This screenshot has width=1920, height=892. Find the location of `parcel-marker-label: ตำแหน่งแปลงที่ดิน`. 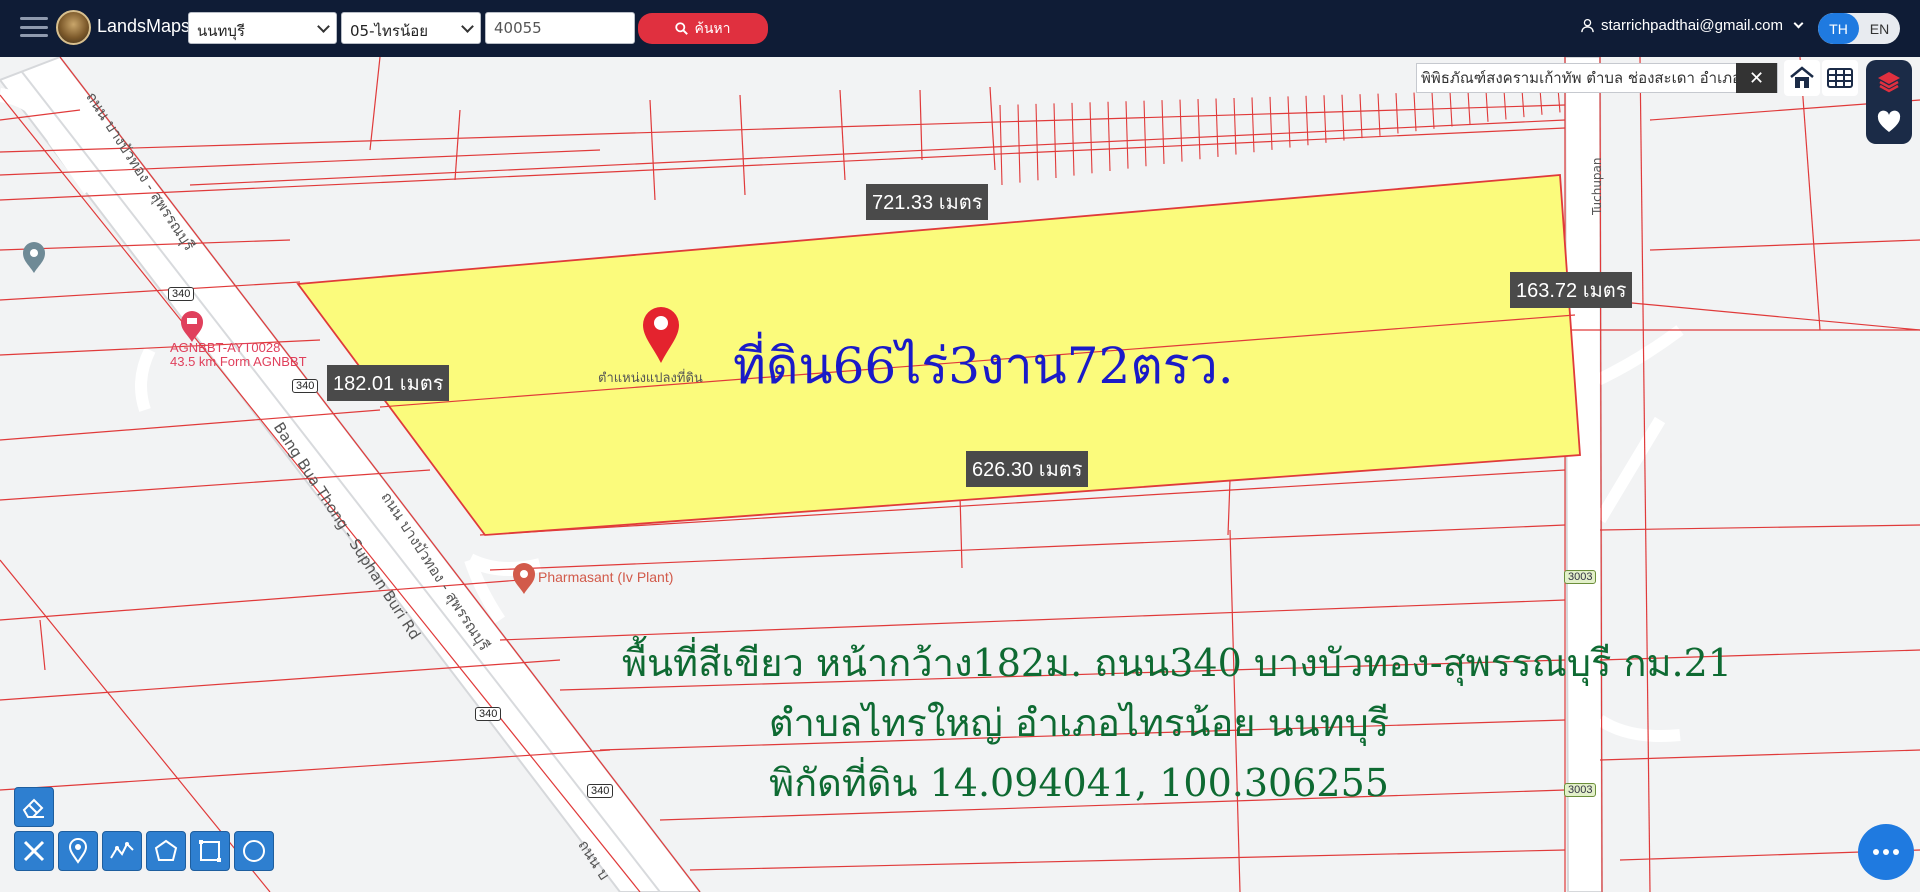

parcel-marker-label: ตำแหน่งแปลงที่ดิน is located at coordinates (650, 378).